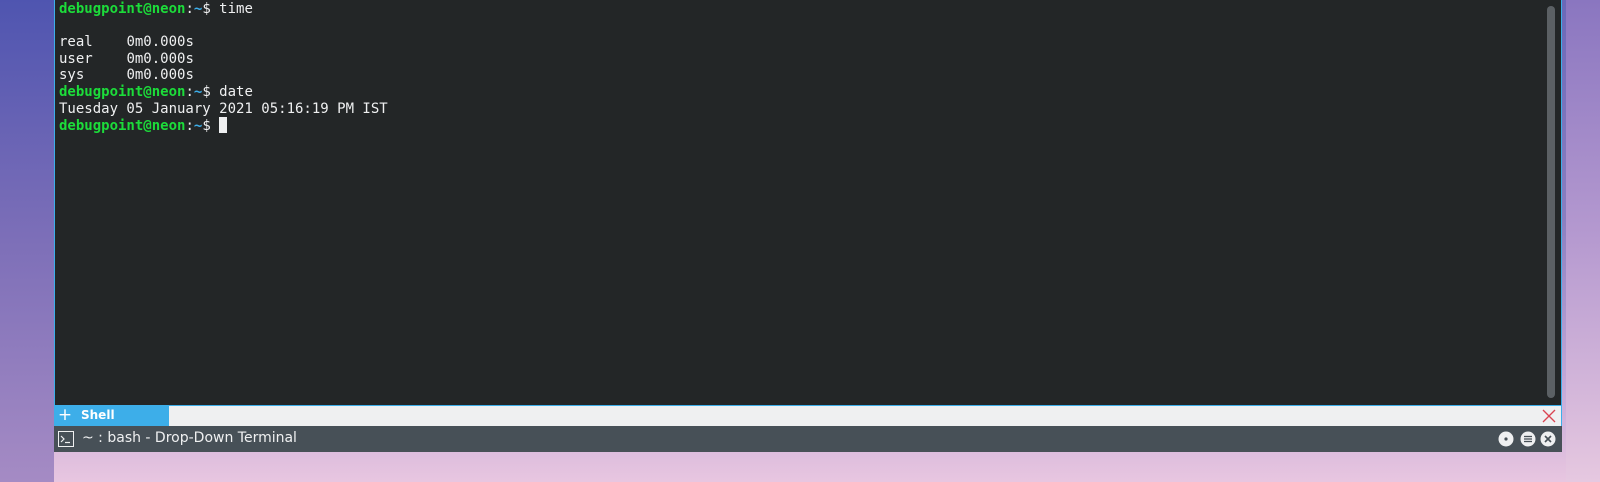  Describe the element at coordinates (1583, 241) in the screenshot. I see `desktop-wallpaper-right` at that location.